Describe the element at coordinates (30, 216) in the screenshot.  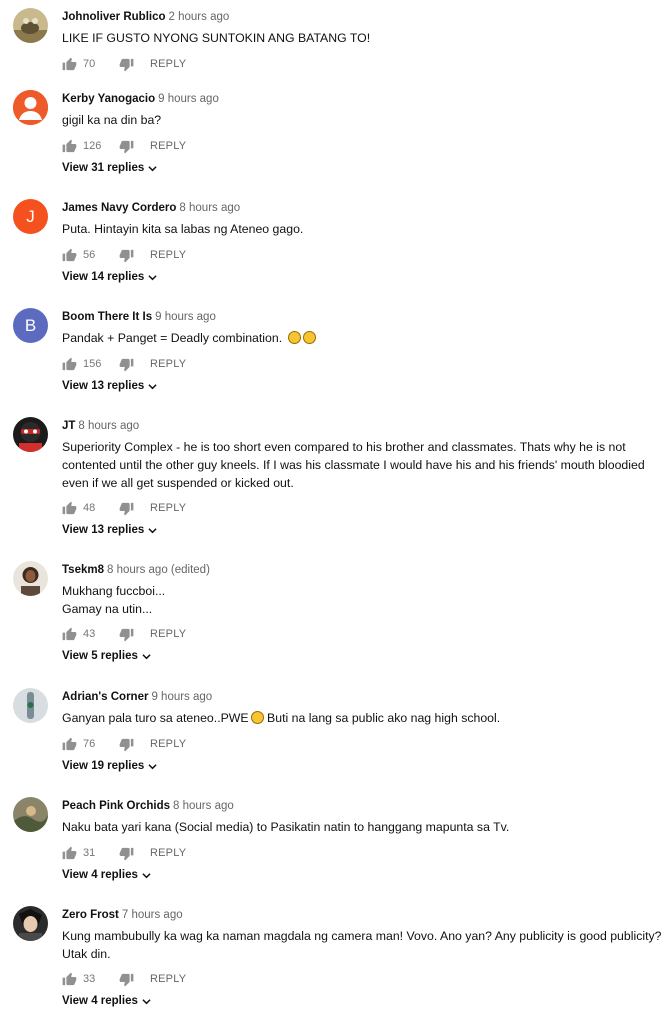
I see `avatar: J` at that location.